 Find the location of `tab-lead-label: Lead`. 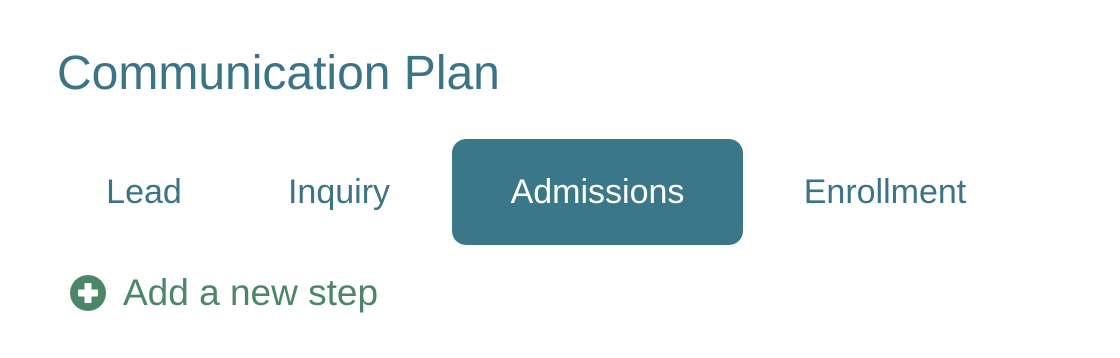

tab-lead-label: Lead is located at coordinates (144, 192).